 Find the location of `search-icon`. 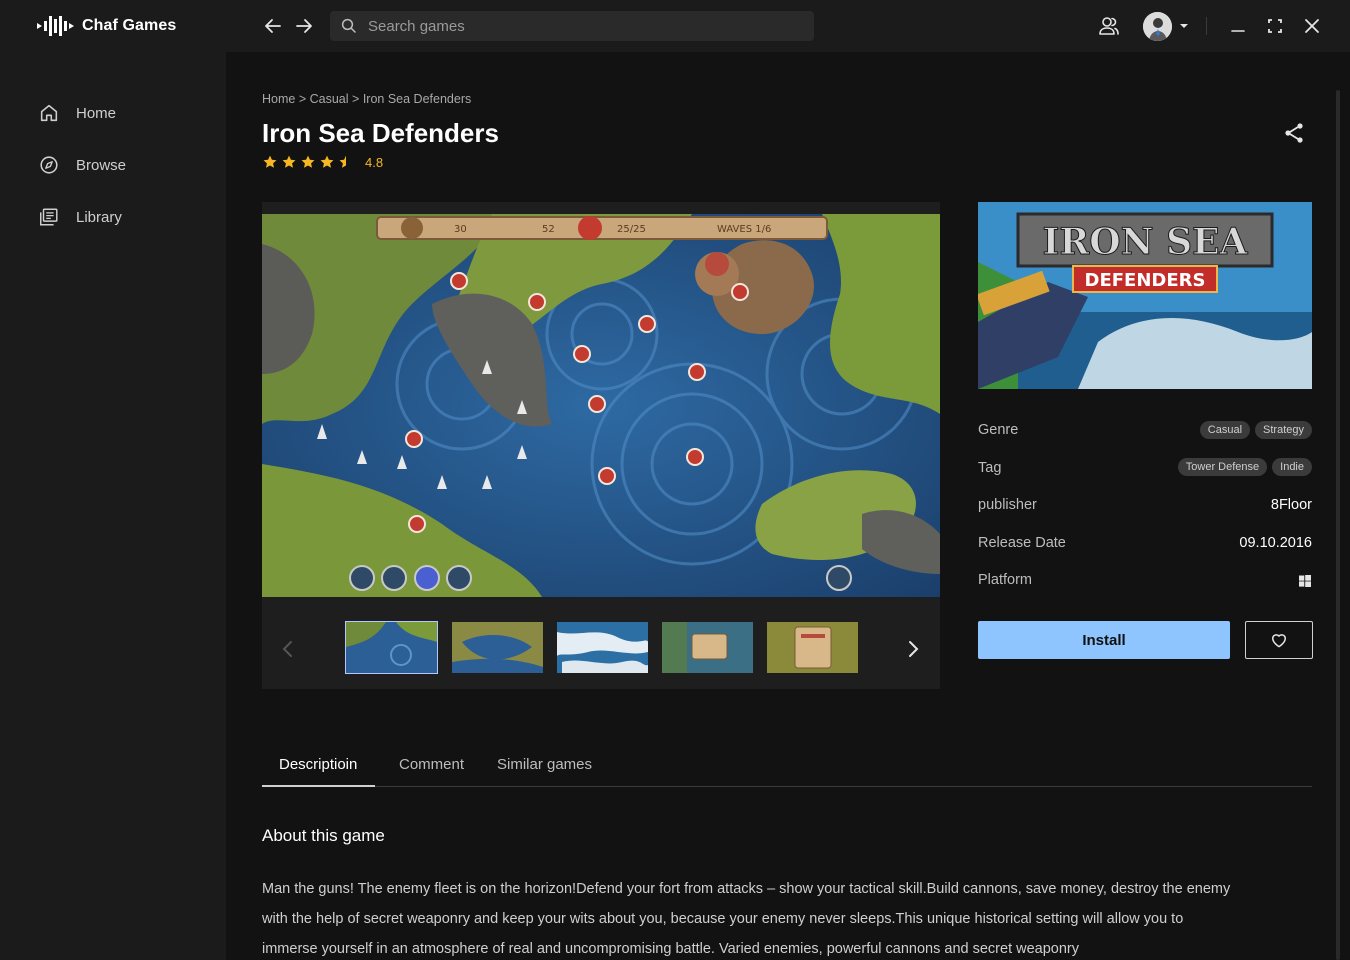

search-icon is located at coordinates (348, 25).